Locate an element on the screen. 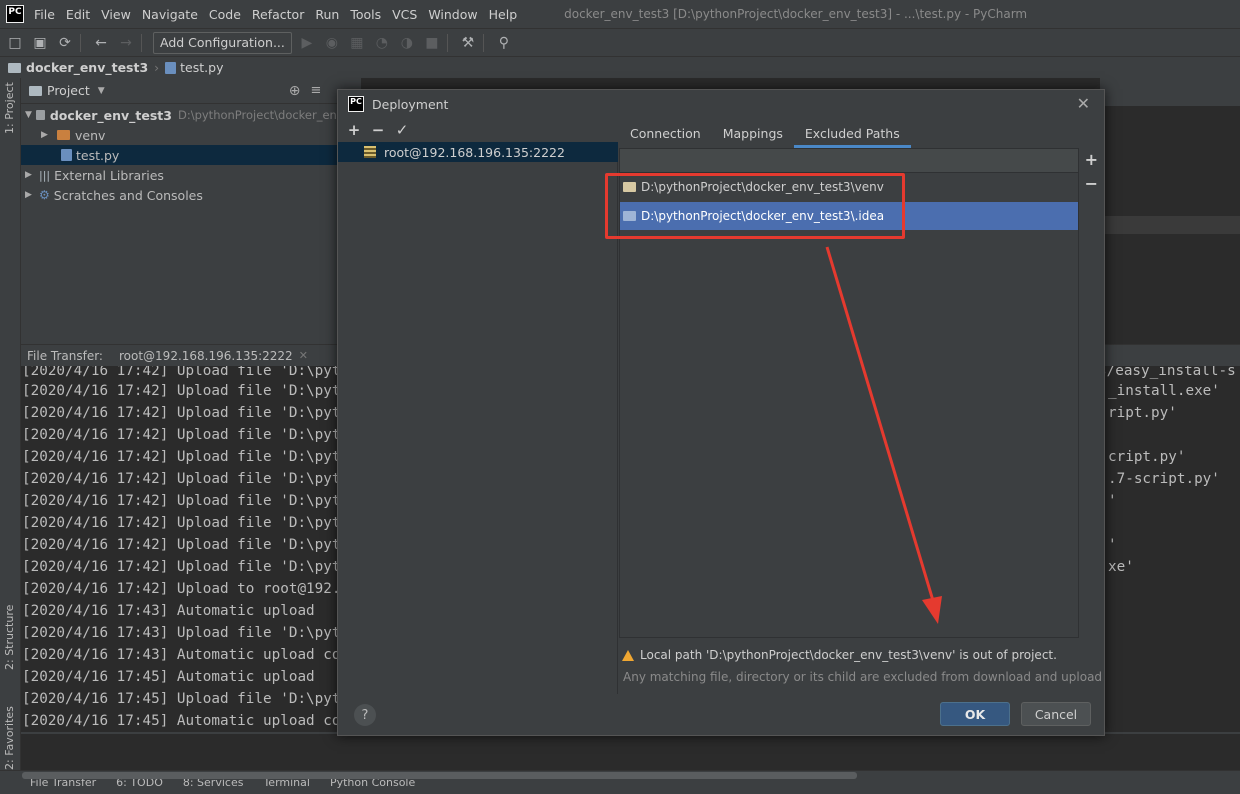  run-icon: ▶ is located at coordinates (307, 43).